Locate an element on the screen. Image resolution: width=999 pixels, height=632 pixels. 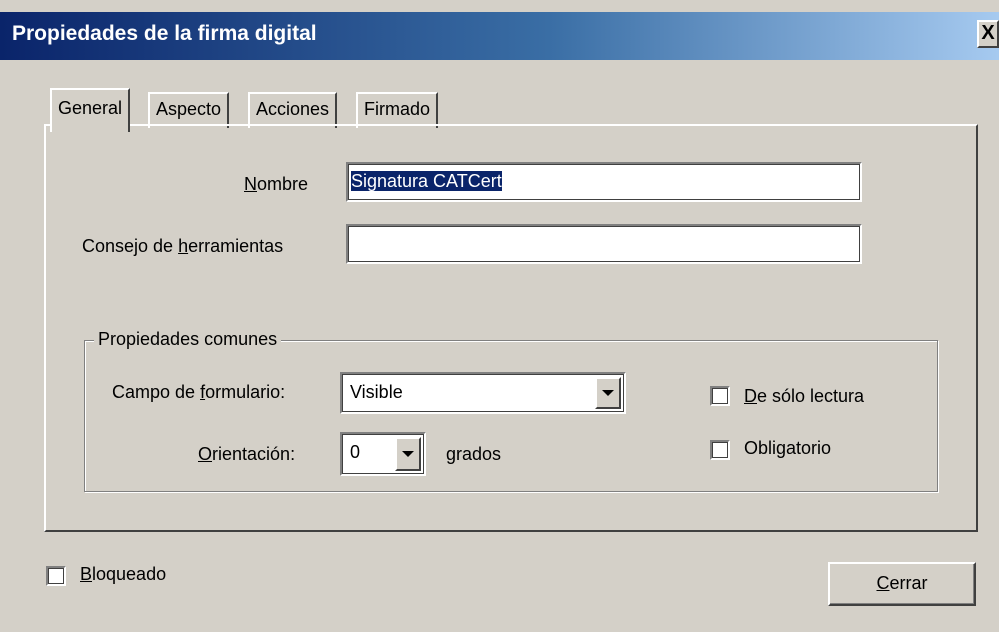
tab-general-label: General is located at coordinates (90, 108).